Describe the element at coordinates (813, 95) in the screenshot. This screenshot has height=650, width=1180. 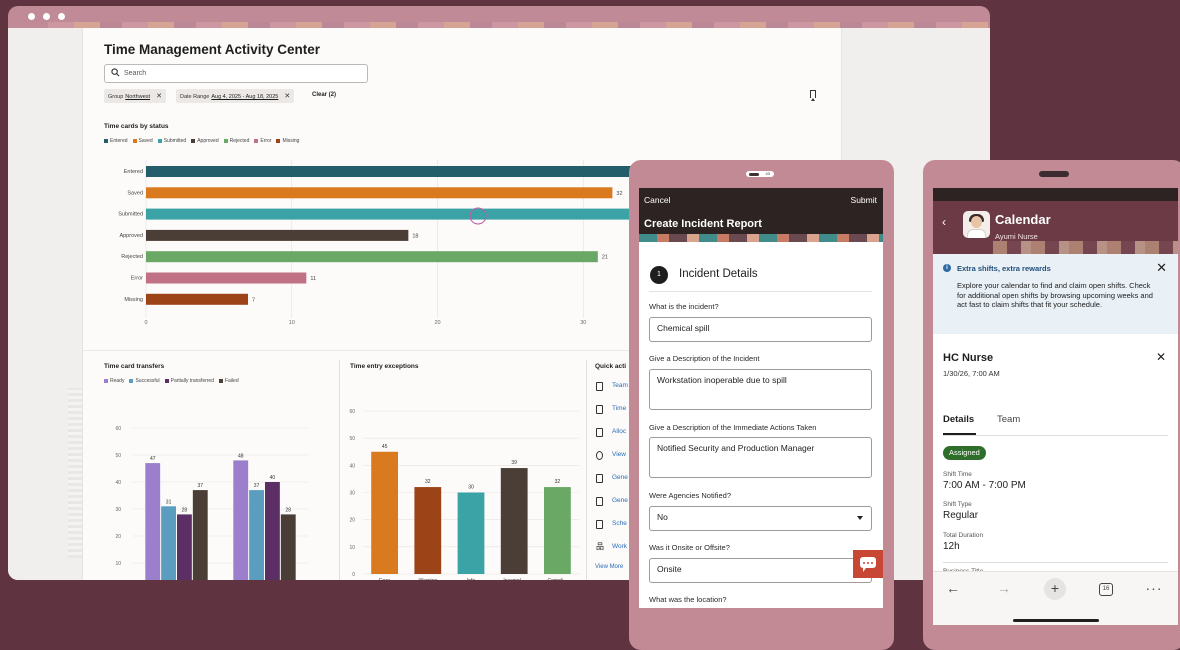
I see `bookmark-icon` at that location.